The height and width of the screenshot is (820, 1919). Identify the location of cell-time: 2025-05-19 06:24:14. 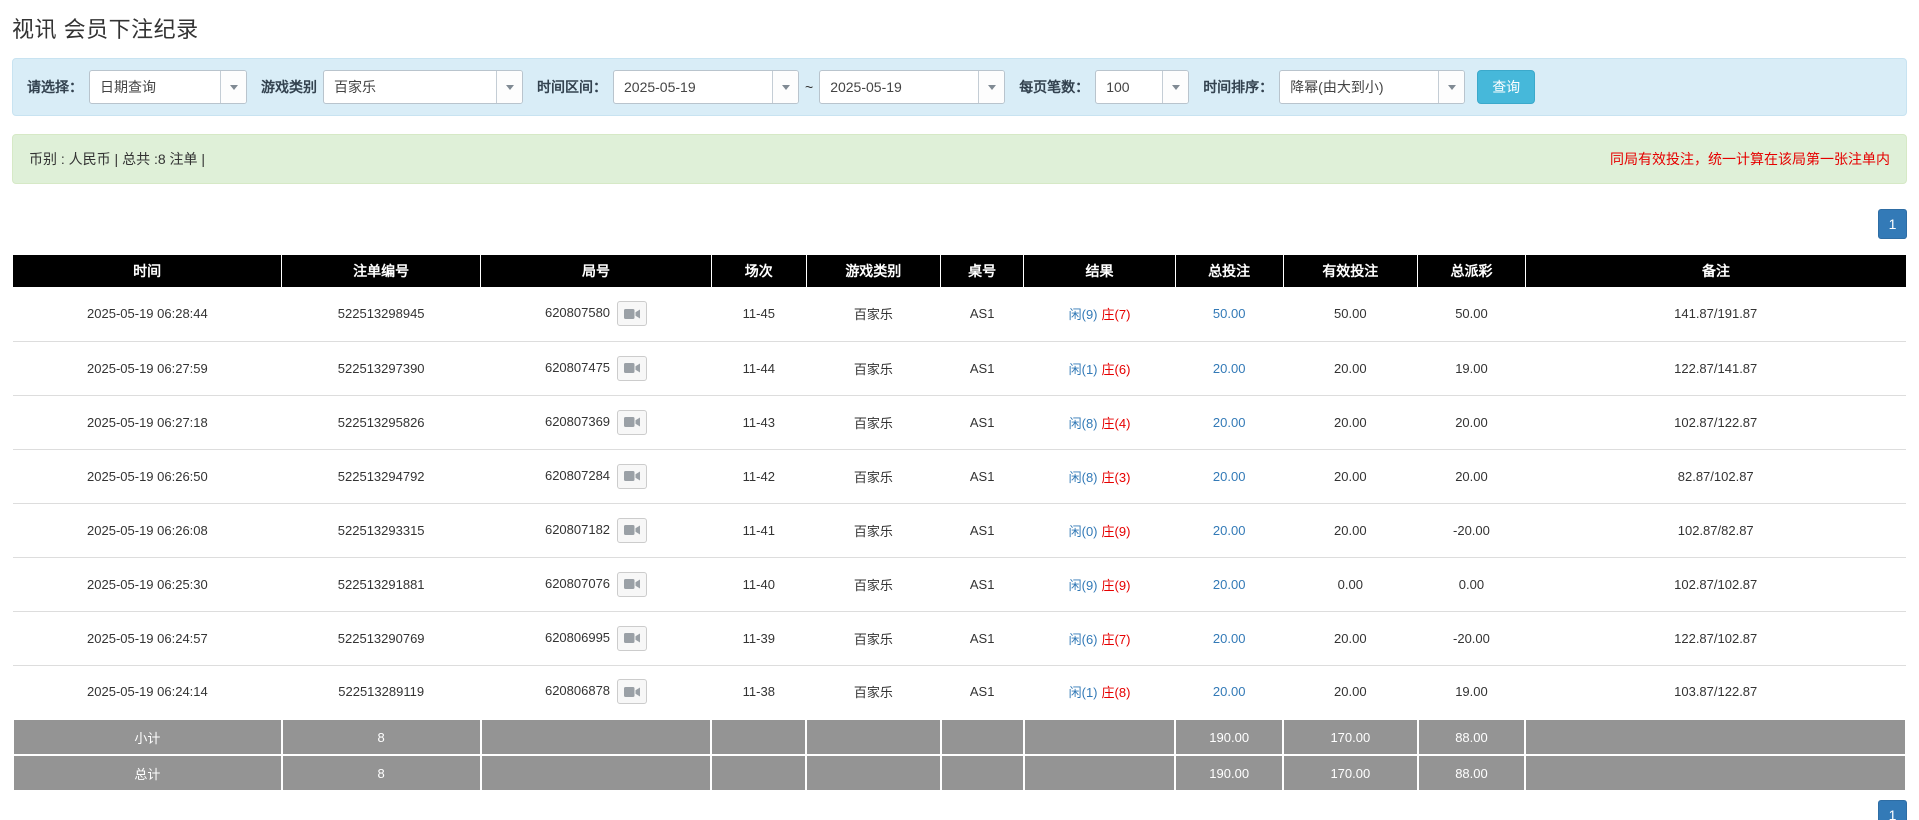
(147, 692).